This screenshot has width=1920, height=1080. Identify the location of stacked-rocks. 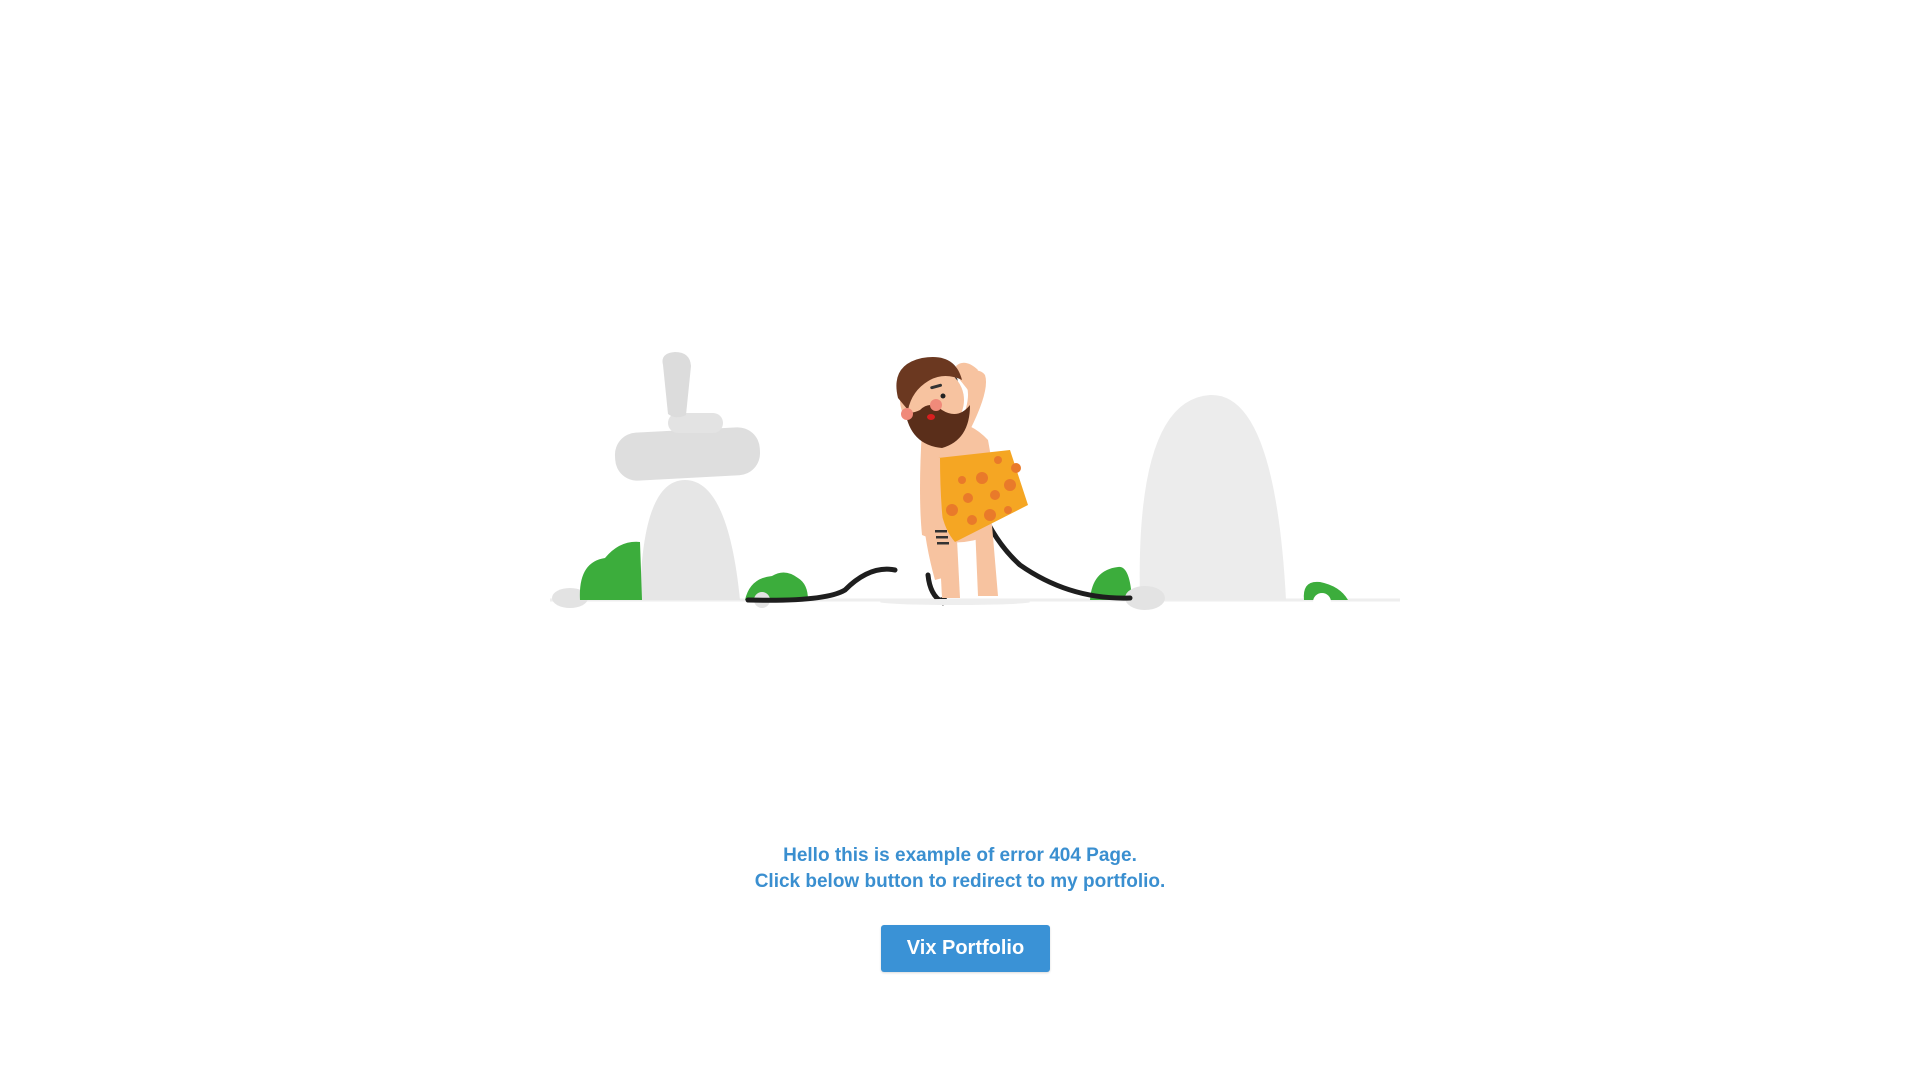
(656, 480).